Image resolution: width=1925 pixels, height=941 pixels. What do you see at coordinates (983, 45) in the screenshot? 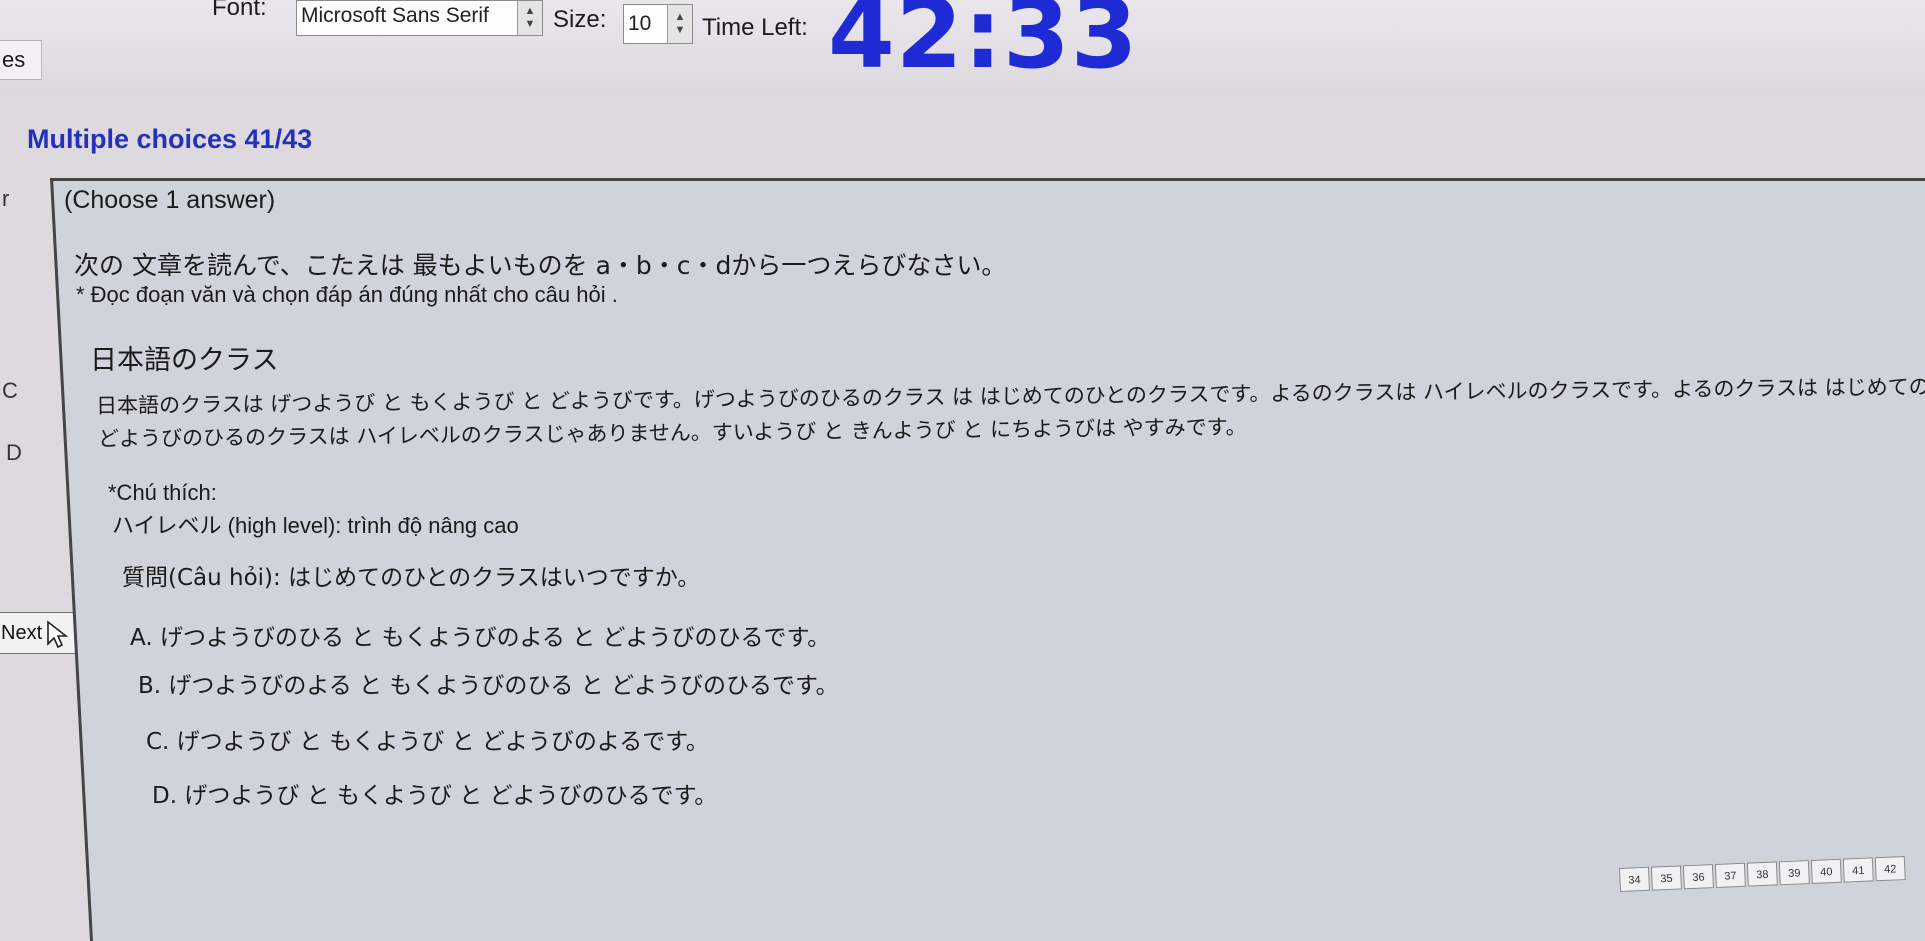
I see `countdown-timer: 42:33` at bounding box center [983, 45].